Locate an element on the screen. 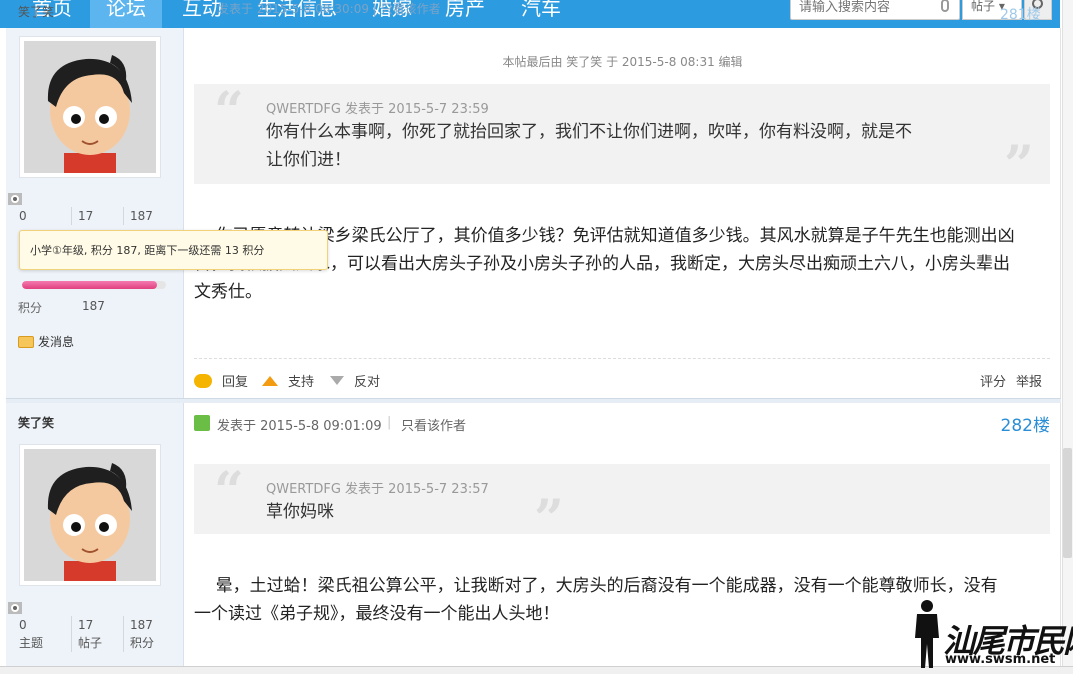  send-message-label: 发消息 is located at coordinates (56, 342).